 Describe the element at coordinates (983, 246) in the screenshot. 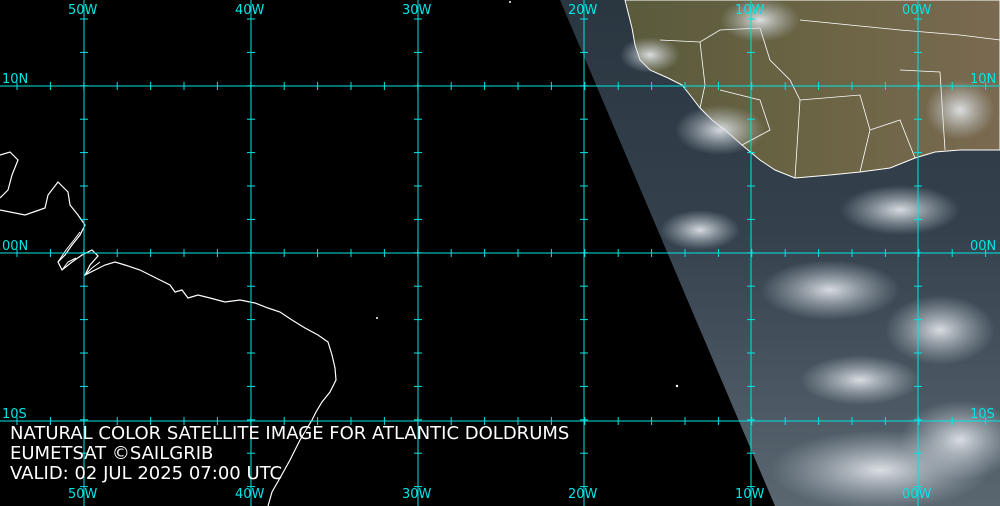

I see `lat-label-right-00n: 00N` at that location.